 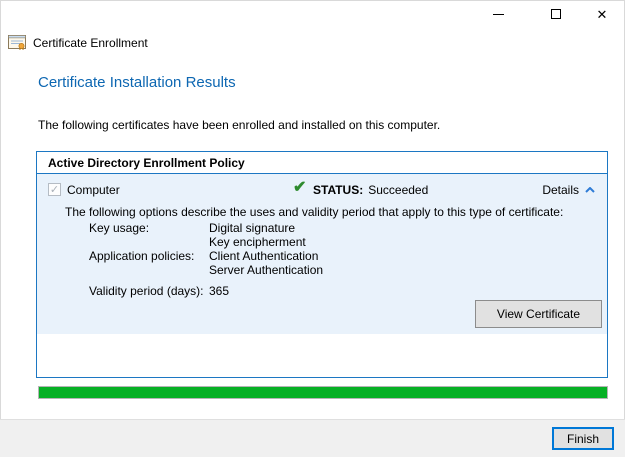 I want to click on close-icon: ✕, so click(x=602, y=14).